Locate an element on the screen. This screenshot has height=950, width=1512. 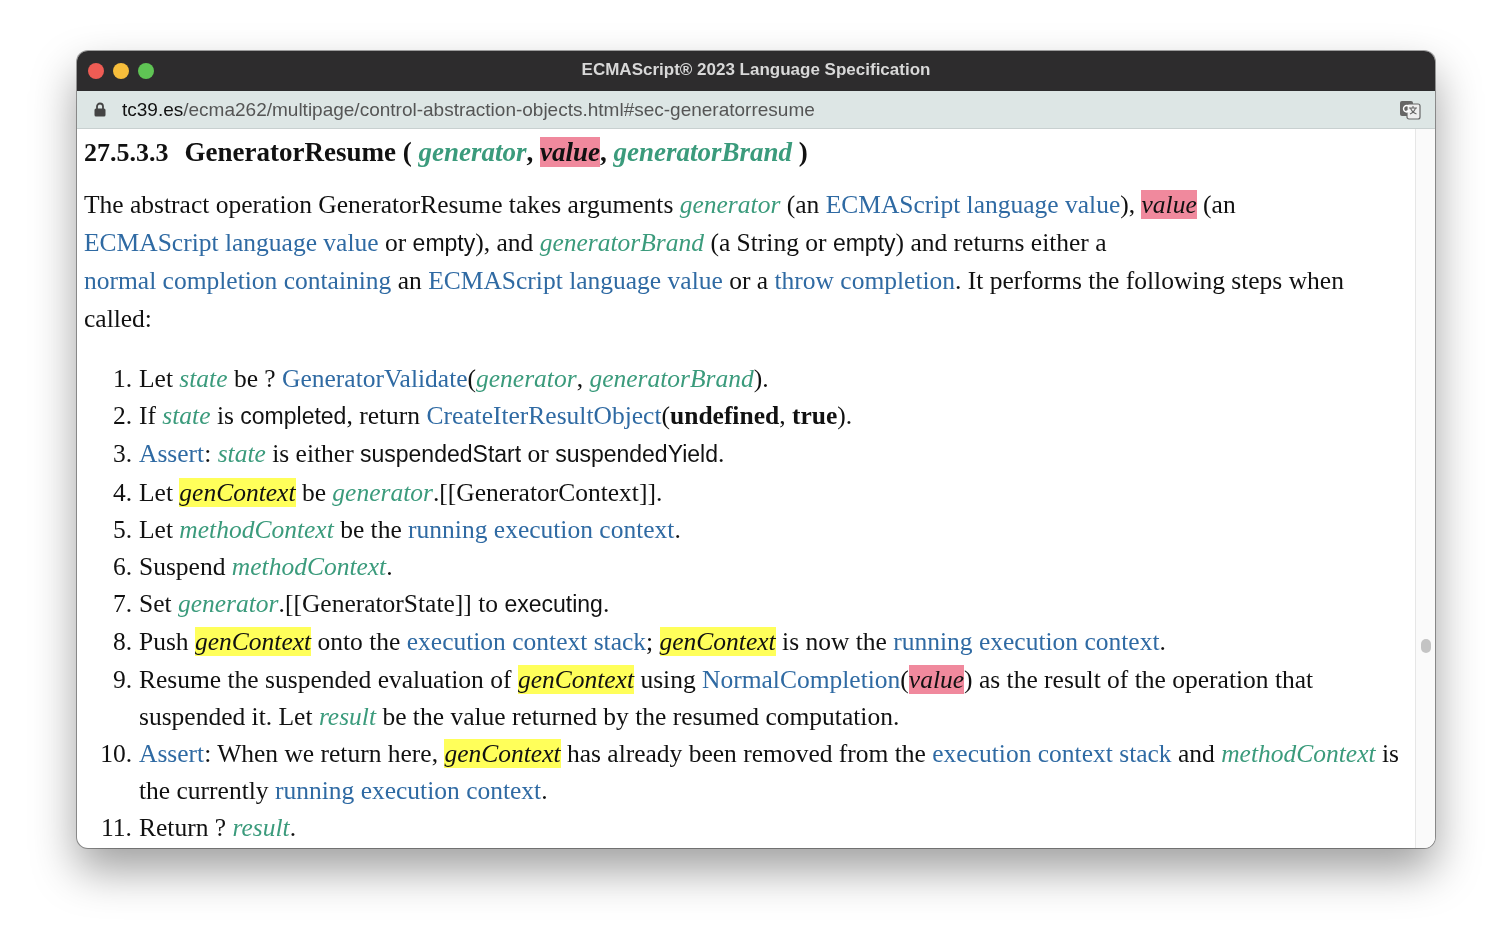
link: GeneratorValidate is located at coordinates (375, 378).